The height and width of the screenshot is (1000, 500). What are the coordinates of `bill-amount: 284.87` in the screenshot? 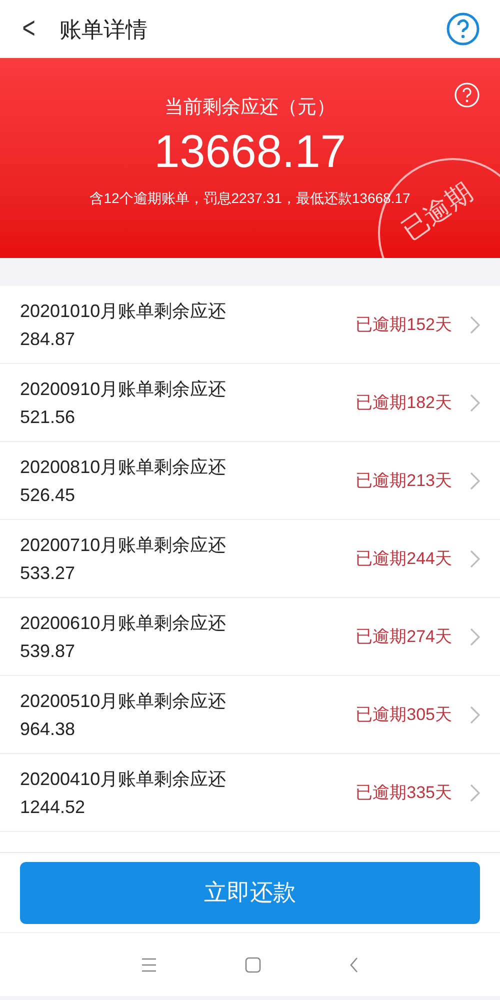 It's located at (48, 339).